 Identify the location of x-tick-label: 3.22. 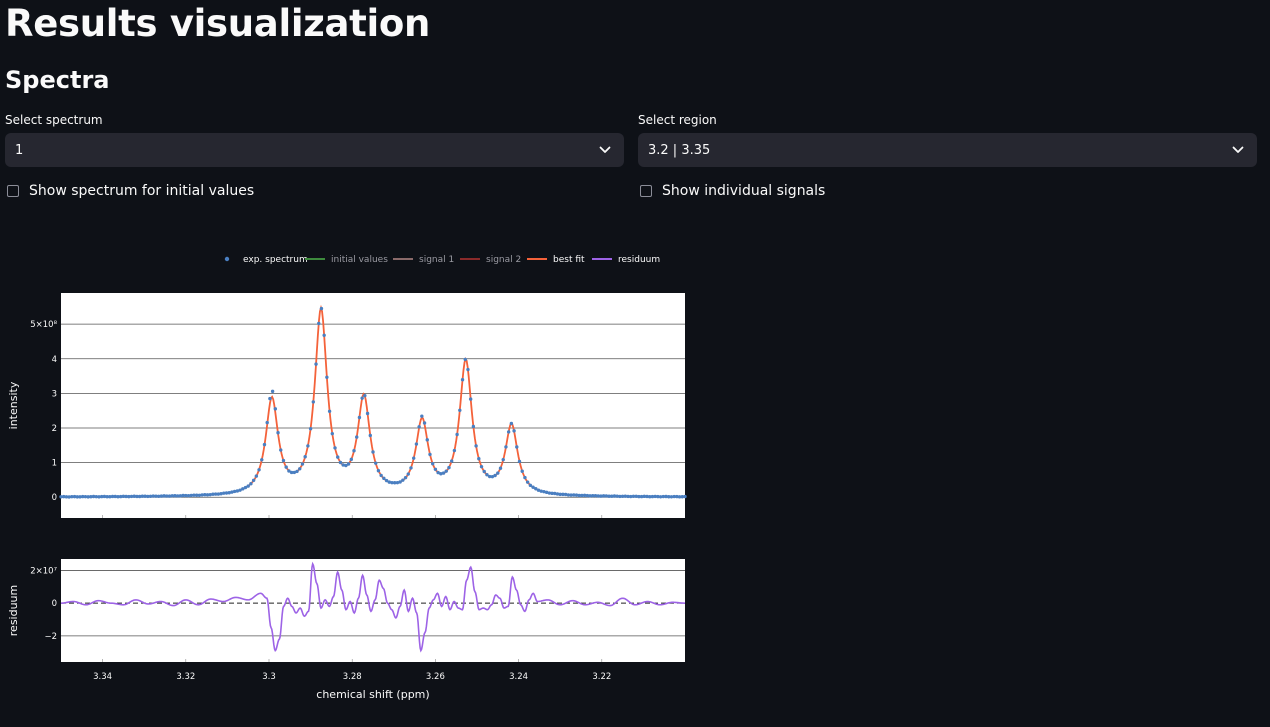
(601, 677).